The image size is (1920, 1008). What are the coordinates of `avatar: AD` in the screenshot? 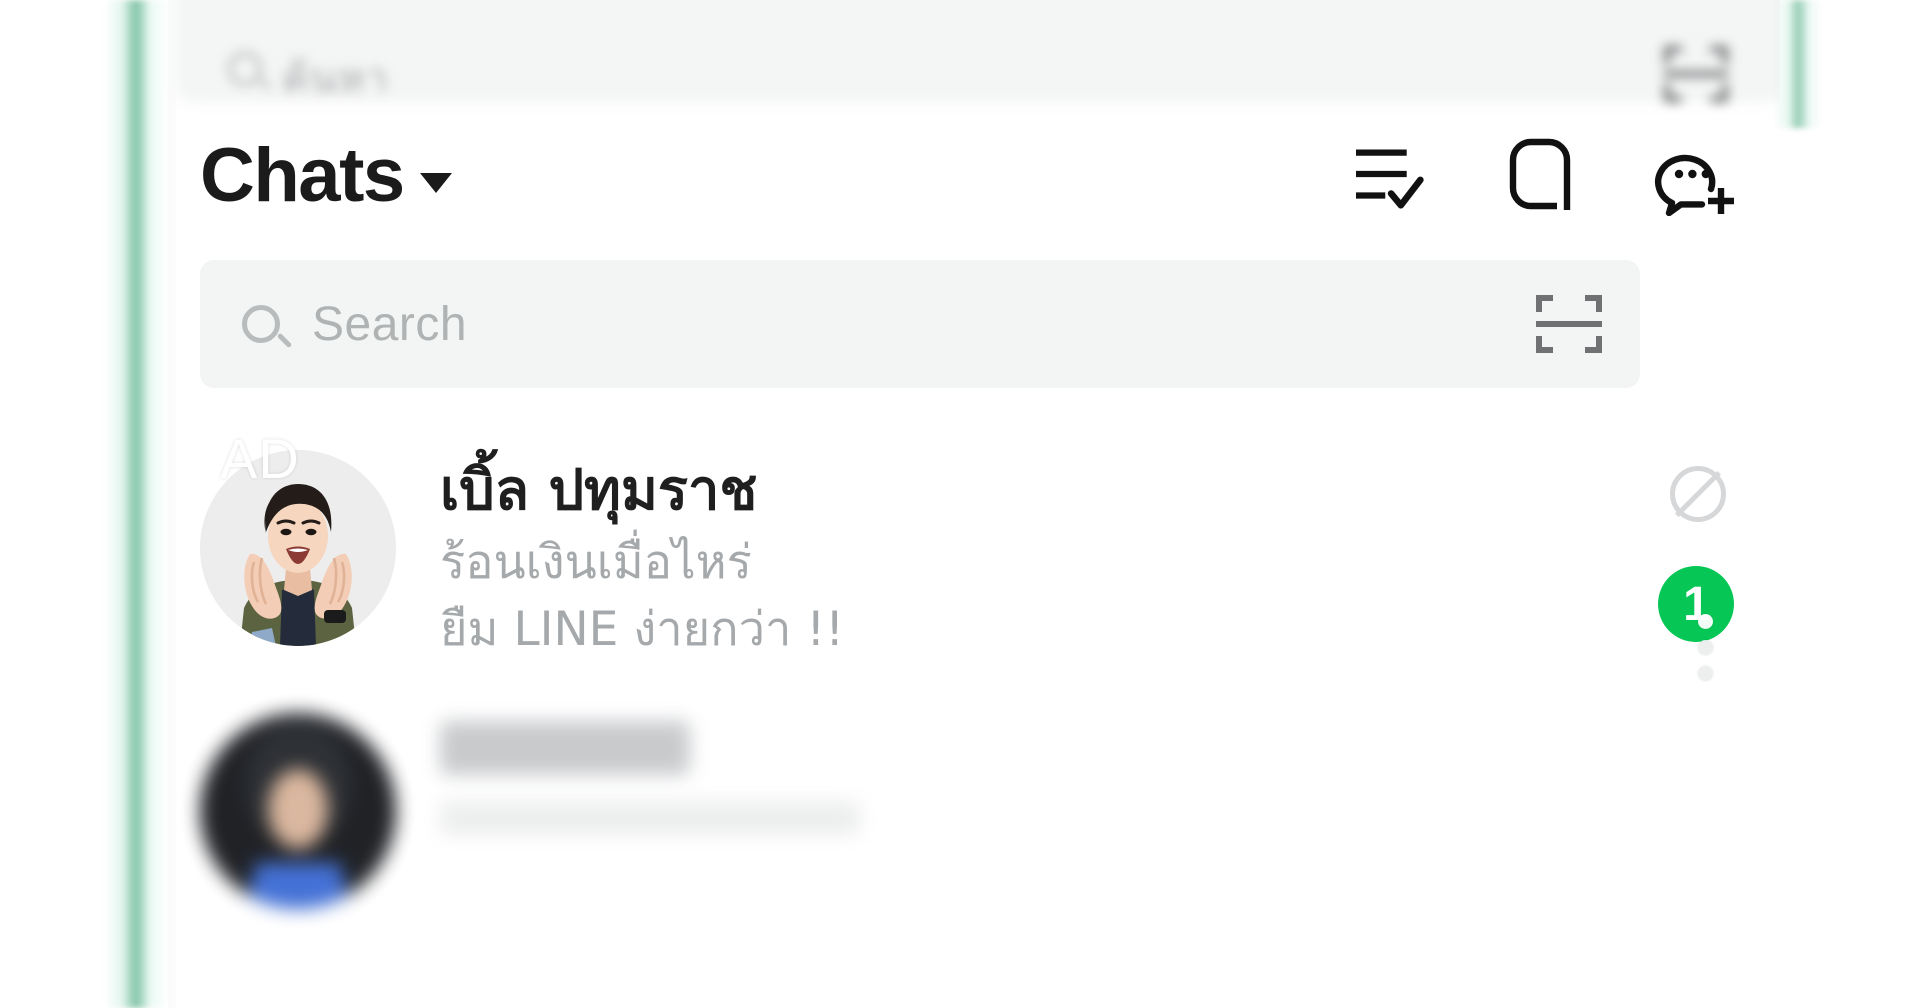 It's located at (298, 536).